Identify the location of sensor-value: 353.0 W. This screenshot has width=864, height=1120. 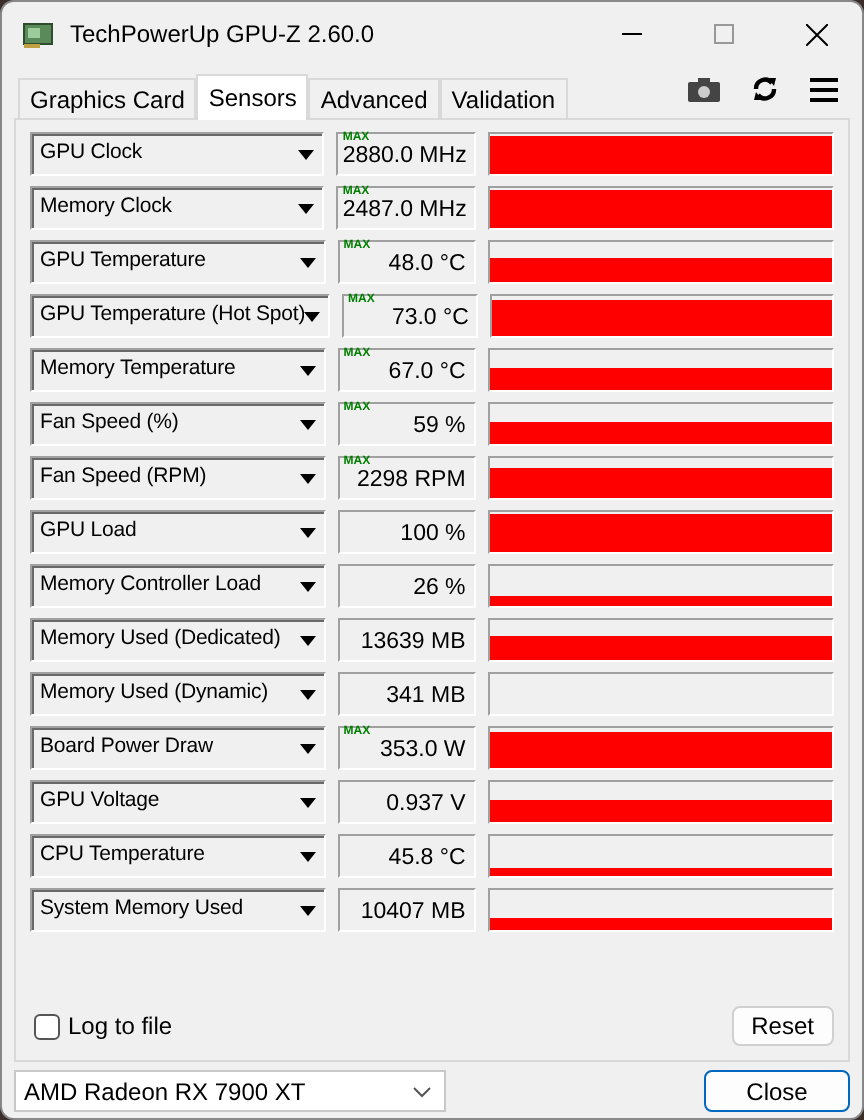
(422, 751).